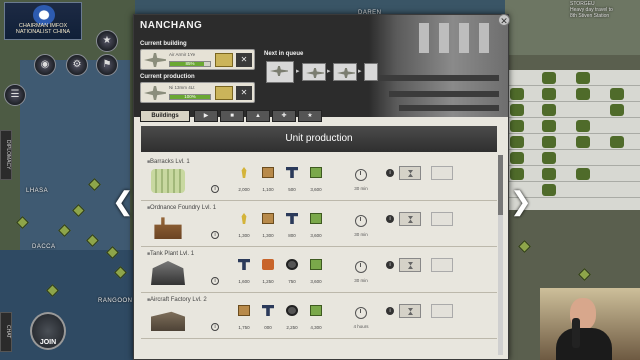 This screenshot has width=640, height=360. Describe the element at coordinates (123, 201) in the screenshot. I see `previous-city-arrow-icon: ❮` at that location.